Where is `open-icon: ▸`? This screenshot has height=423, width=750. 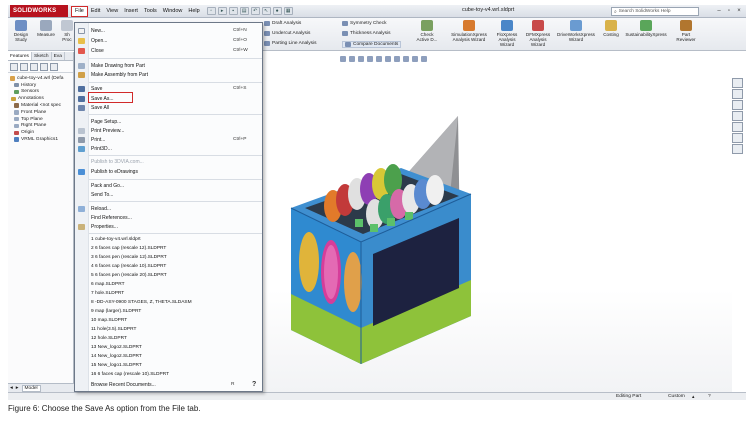
open-icon: ▸ is located at coordinates (222, 11).